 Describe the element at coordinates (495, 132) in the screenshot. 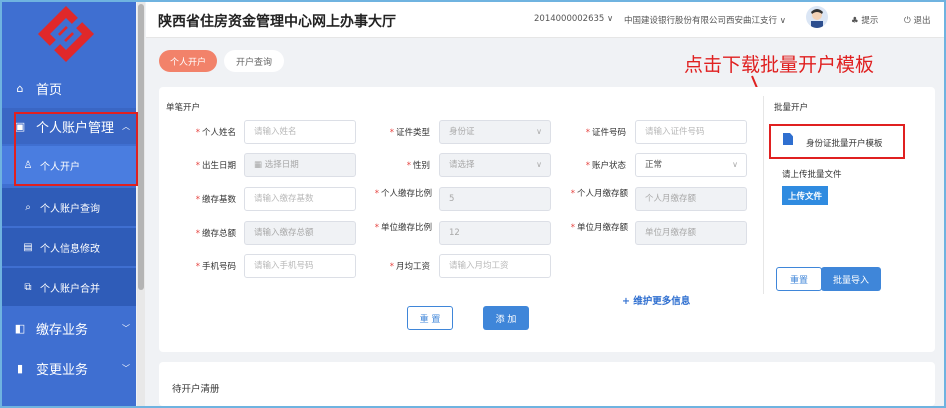

I see `id-type-select: 身份证 ∨` at that location.